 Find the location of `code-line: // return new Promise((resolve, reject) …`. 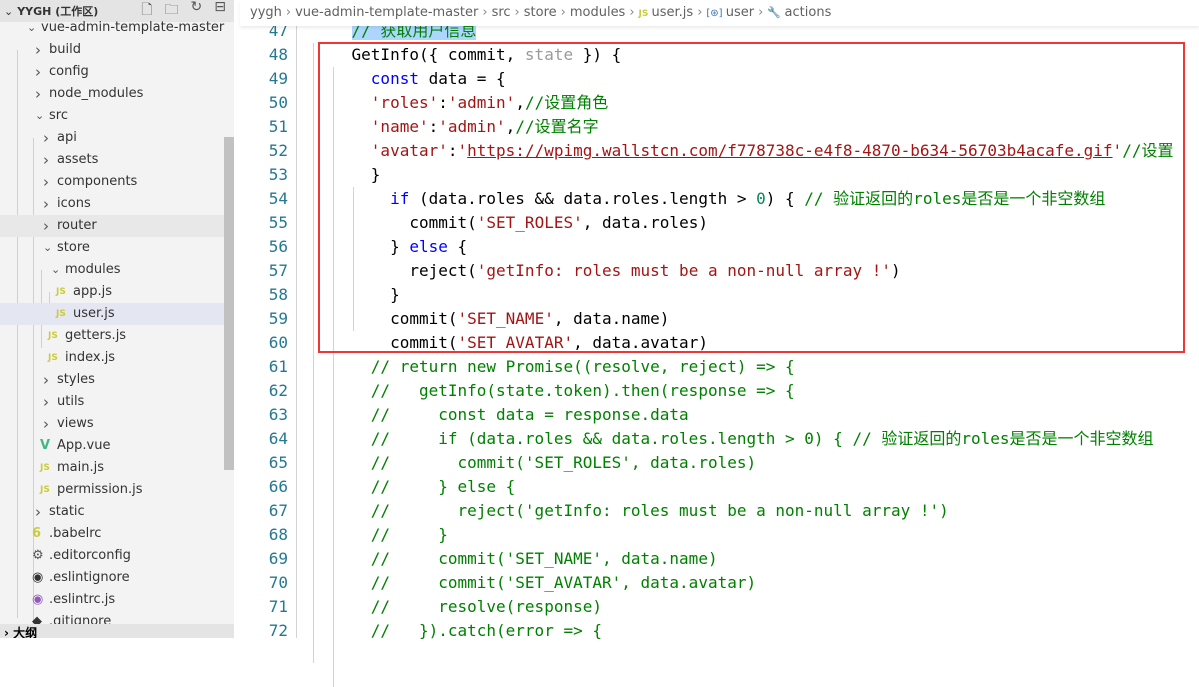

code-line: // return new Promise((resolve, reject) … is located at coordinates (554, 367).